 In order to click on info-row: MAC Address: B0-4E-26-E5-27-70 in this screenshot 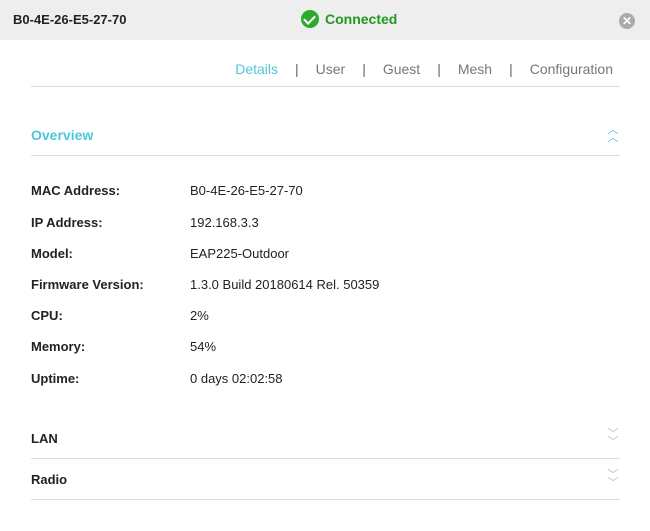, I will do `click(167, 190)`.